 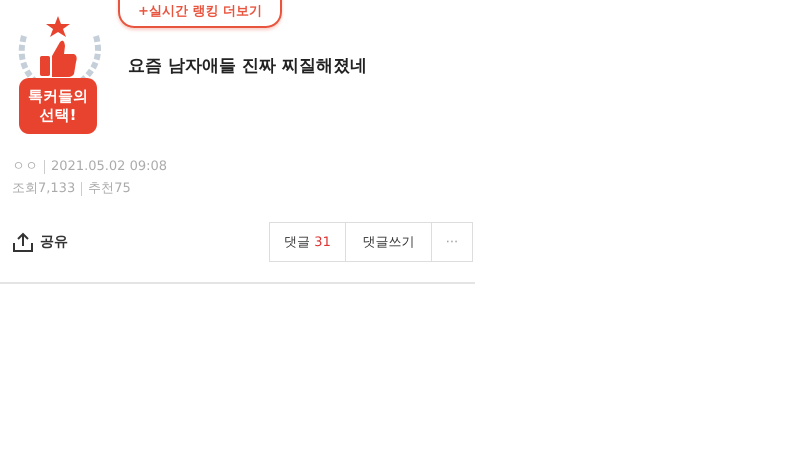 I want to click on view-count: 조회 7,133, so click(x=44, y=189).